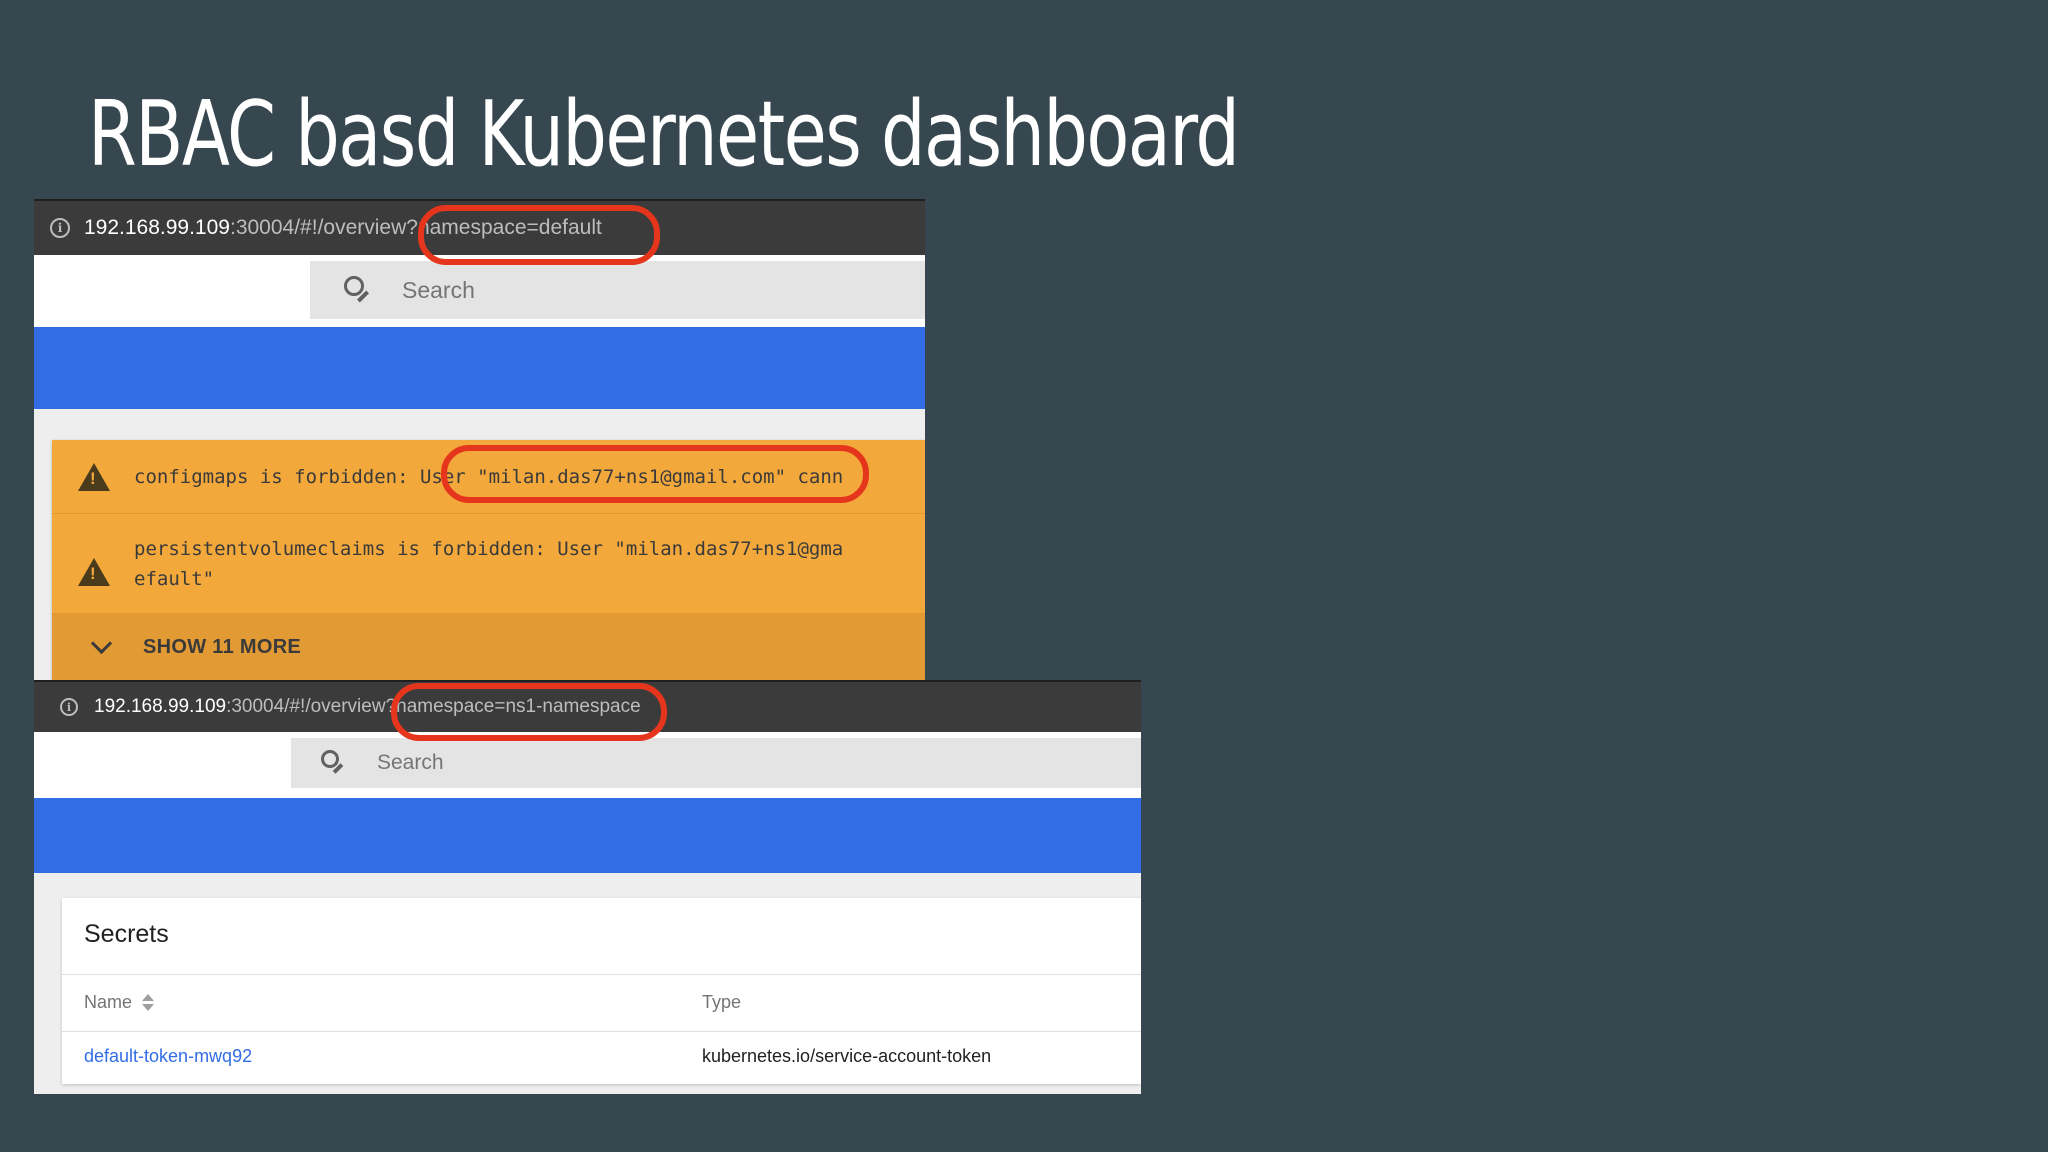  I want to click on column-header-type: Type, so click(722, 1002).